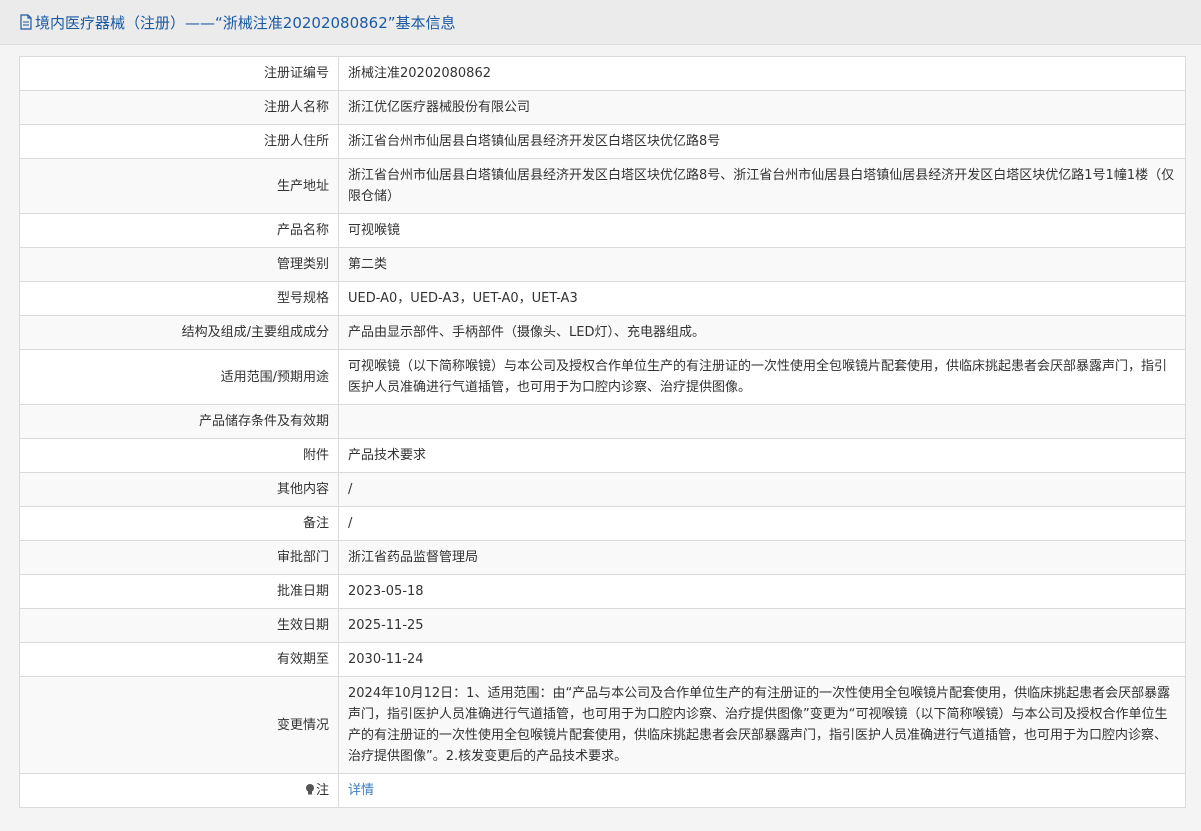 The image size is (1201, 831). Describe the element at coordinates (309, 789) in the screenshot. I see `lightbulb-icon` at that location.